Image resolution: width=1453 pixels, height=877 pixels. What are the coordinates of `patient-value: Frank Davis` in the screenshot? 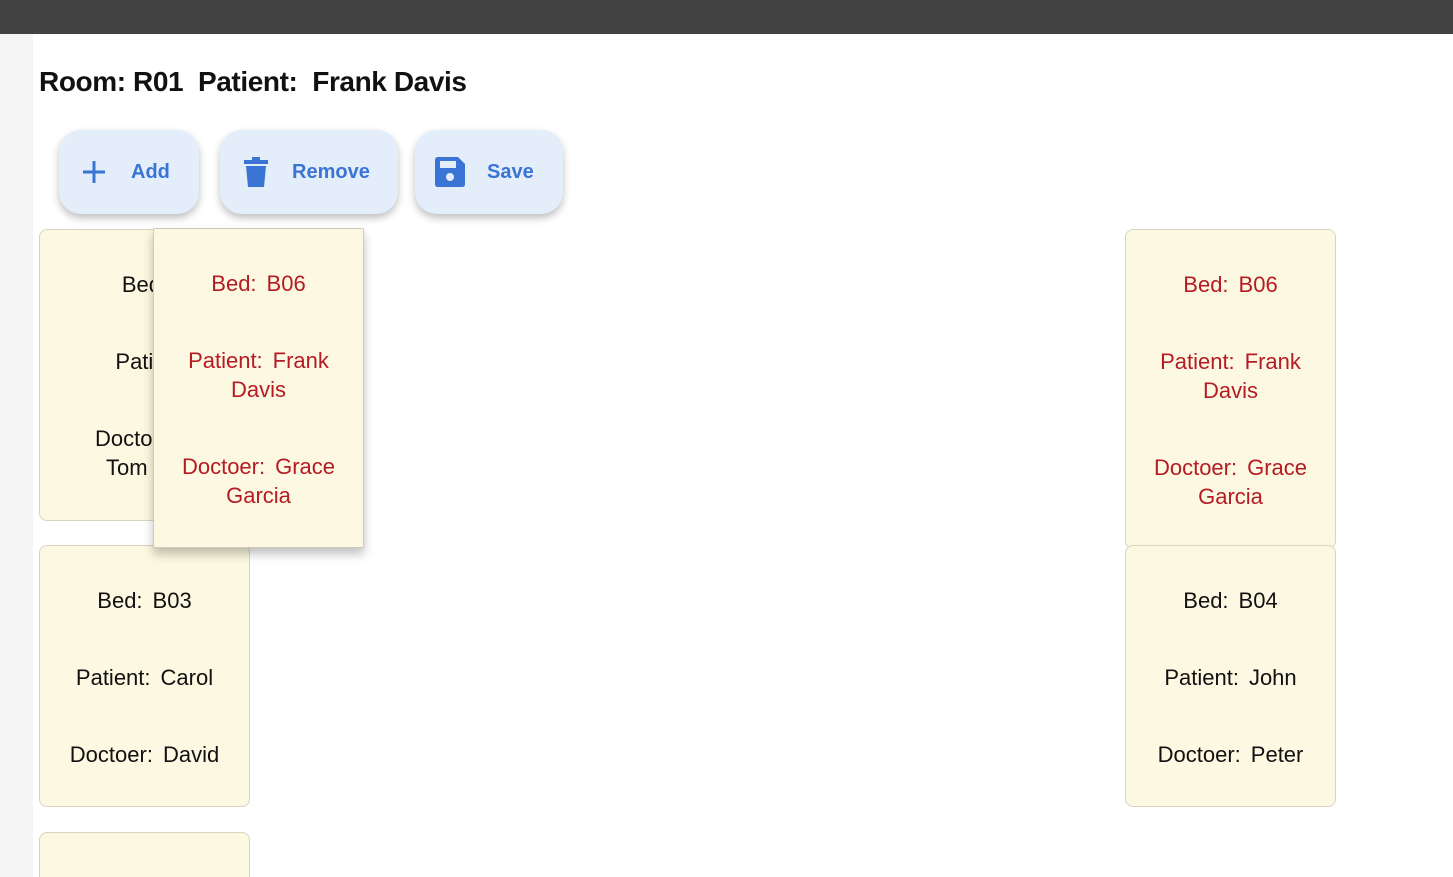 It's located at (389, 81).